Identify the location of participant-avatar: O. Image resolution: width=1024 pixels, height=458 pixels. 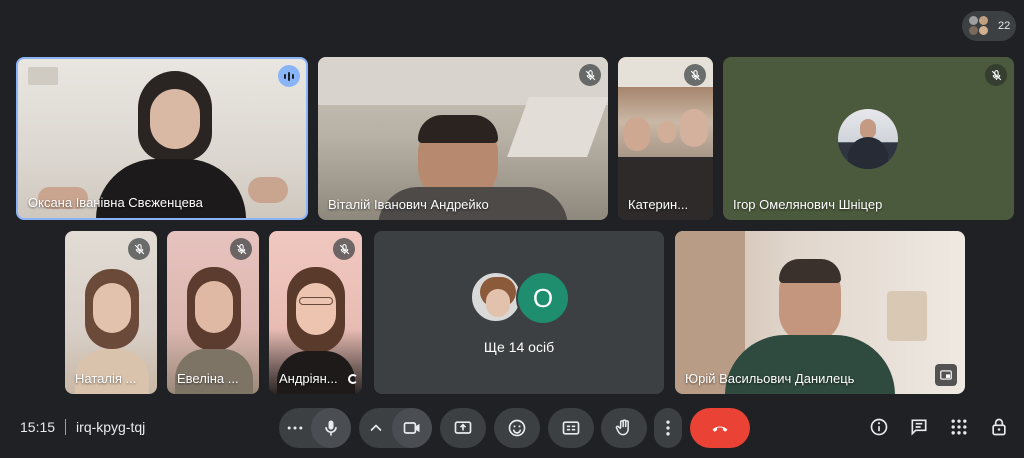
(543, 298).